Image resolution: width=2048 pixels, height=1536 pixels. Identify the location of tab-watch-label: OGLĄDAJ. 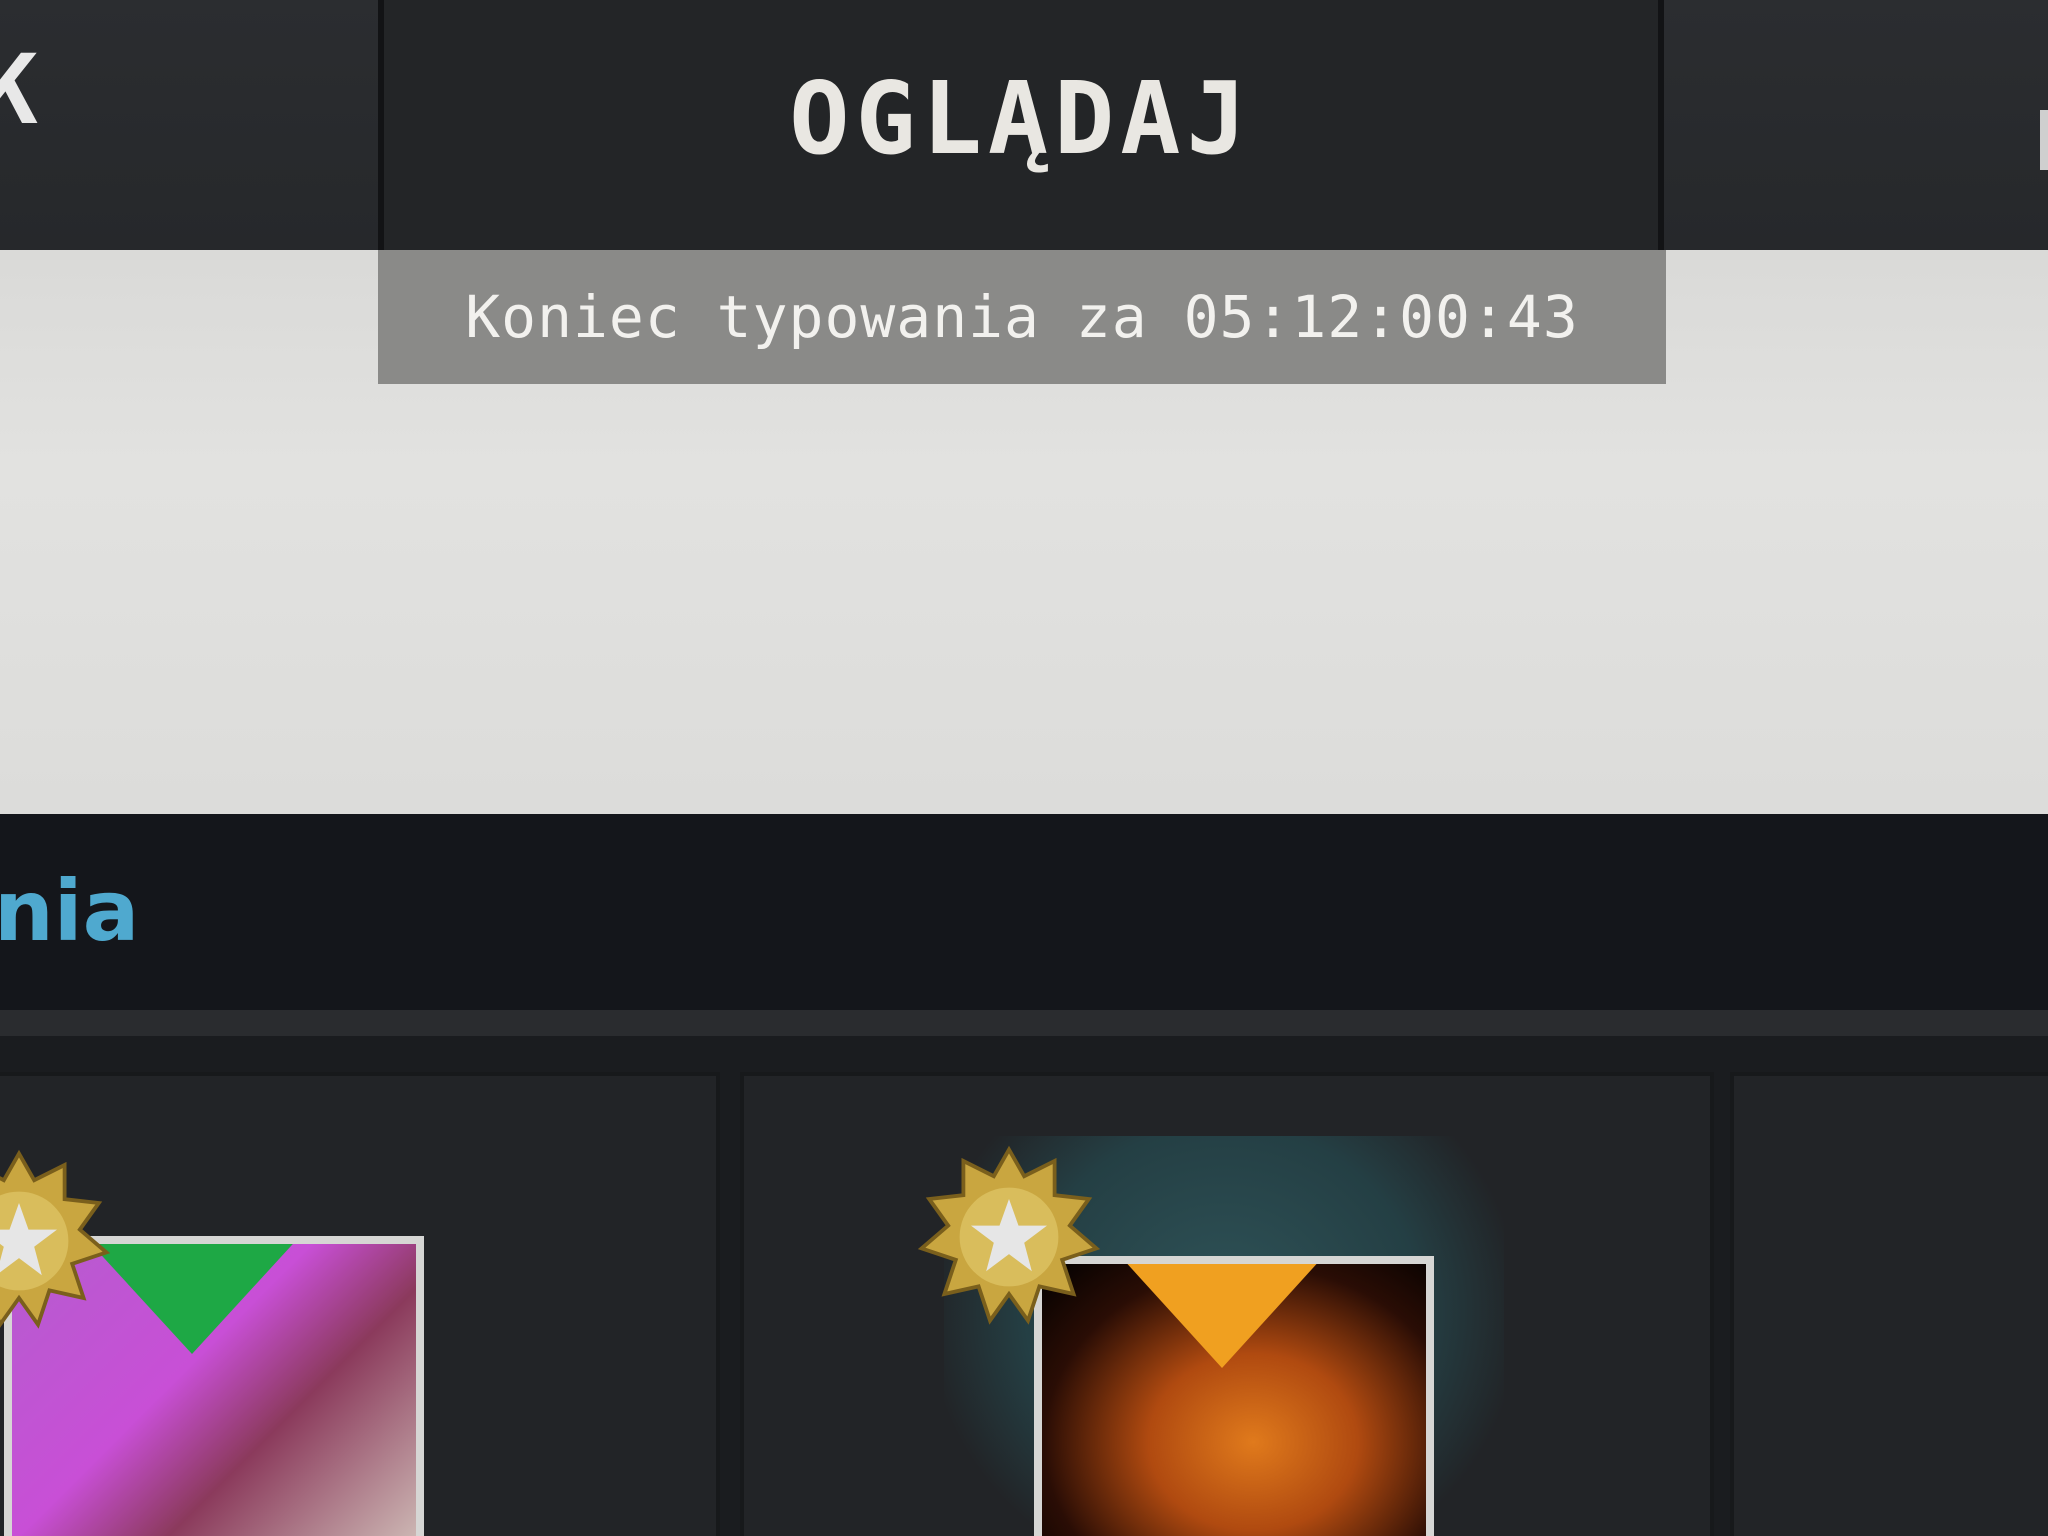
(1021, 118).